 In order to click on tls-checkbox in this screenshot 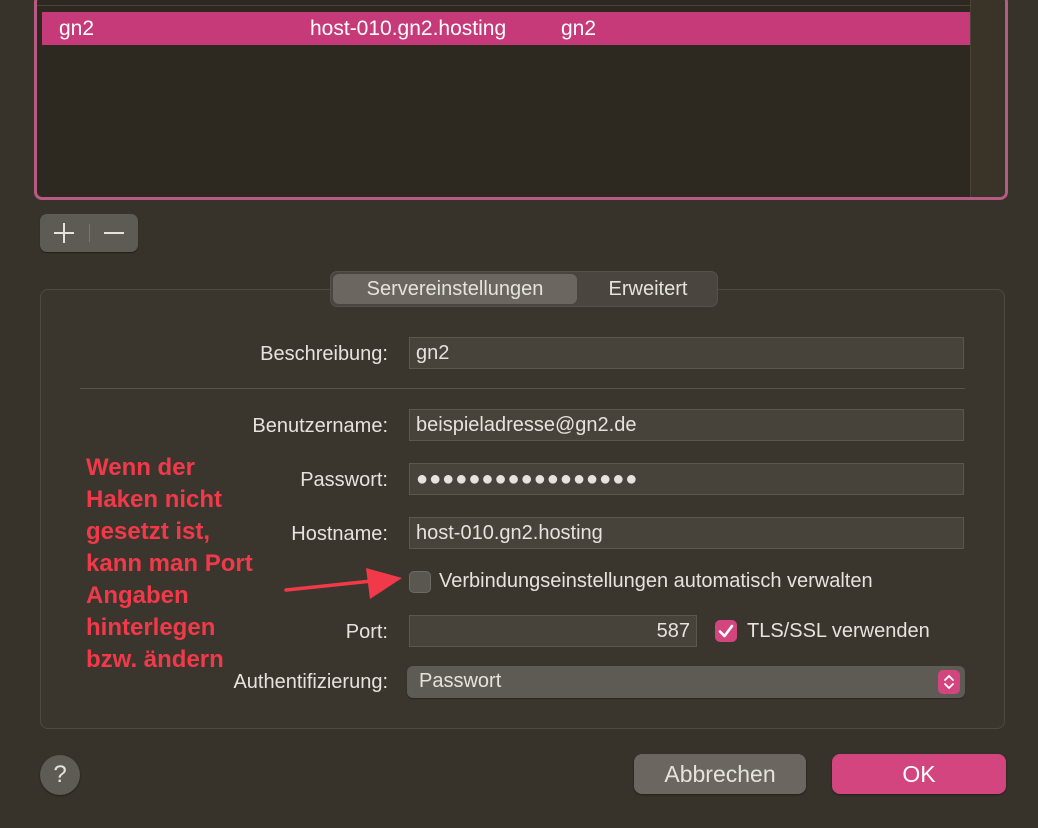, I will do `click(726, 631)`.